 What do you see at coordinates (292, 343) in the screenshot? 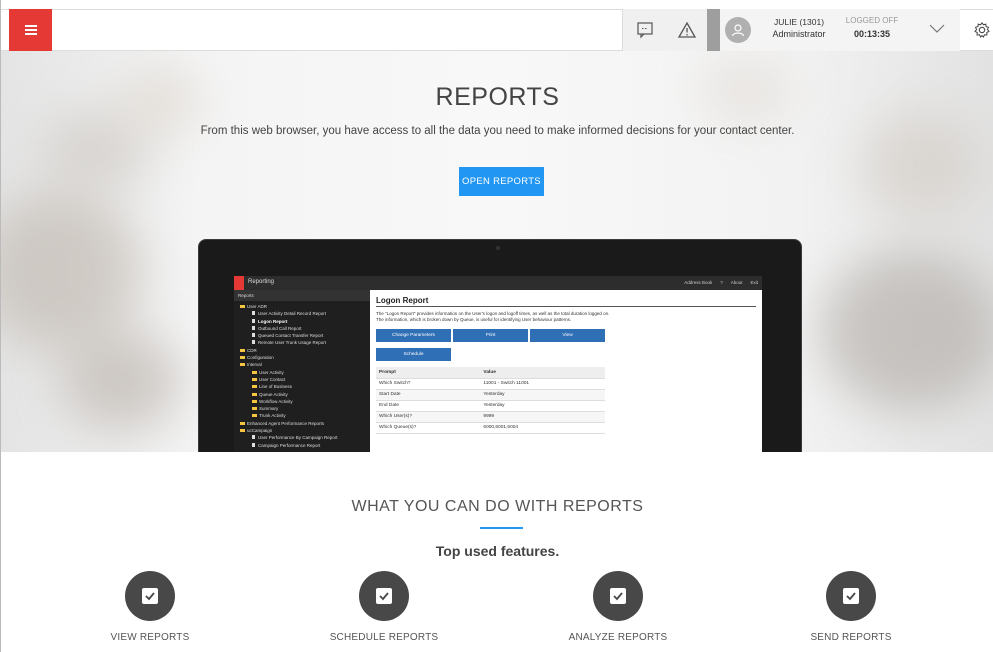
I see `tree-item-label: Remote User Trunk Usage Report` at bounding box center [292, 343].